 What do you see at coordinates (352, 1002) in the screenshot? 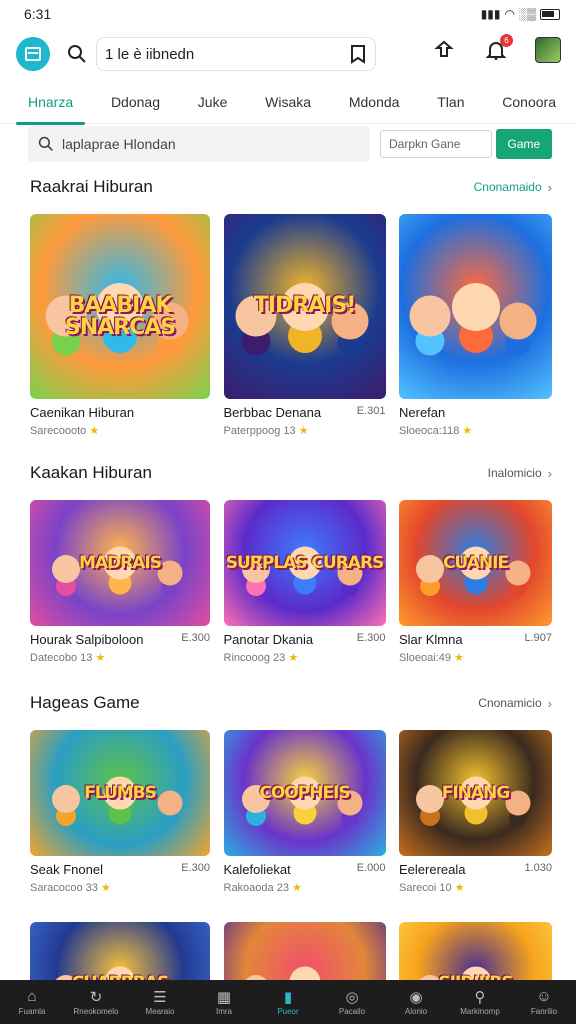
I see `nav-item-5: ◎ Pacailo` at bounding box center [352, 1002].